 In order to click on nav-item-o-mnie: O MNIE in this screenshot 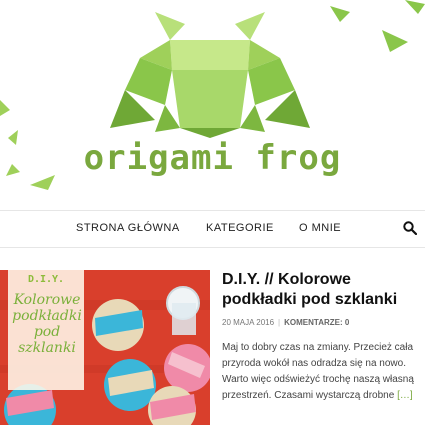, I will do `click(320, 228)`.